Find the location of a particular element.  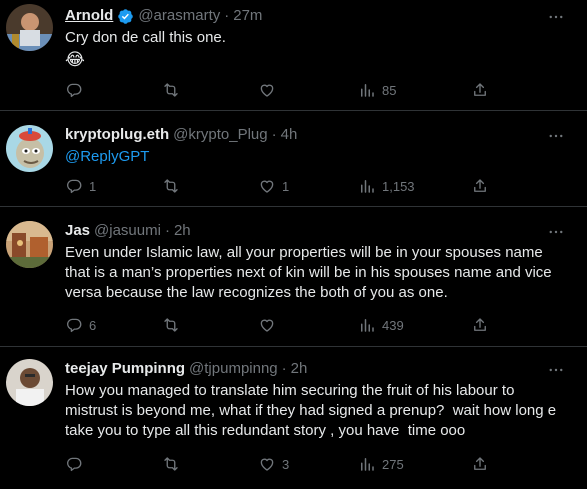

like-count: 3 is located at coordinates (286, 464).